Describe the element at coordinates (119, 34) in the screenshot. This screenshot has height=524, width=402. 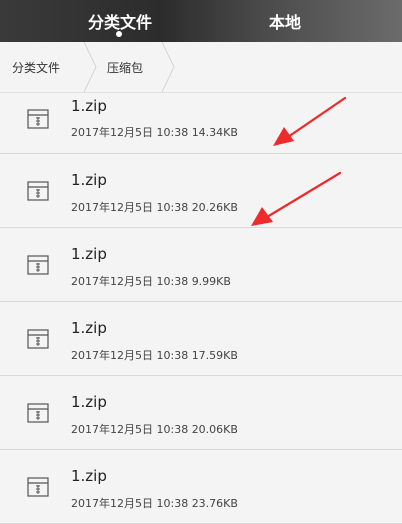
I see `active-tab-indicator` at that location.